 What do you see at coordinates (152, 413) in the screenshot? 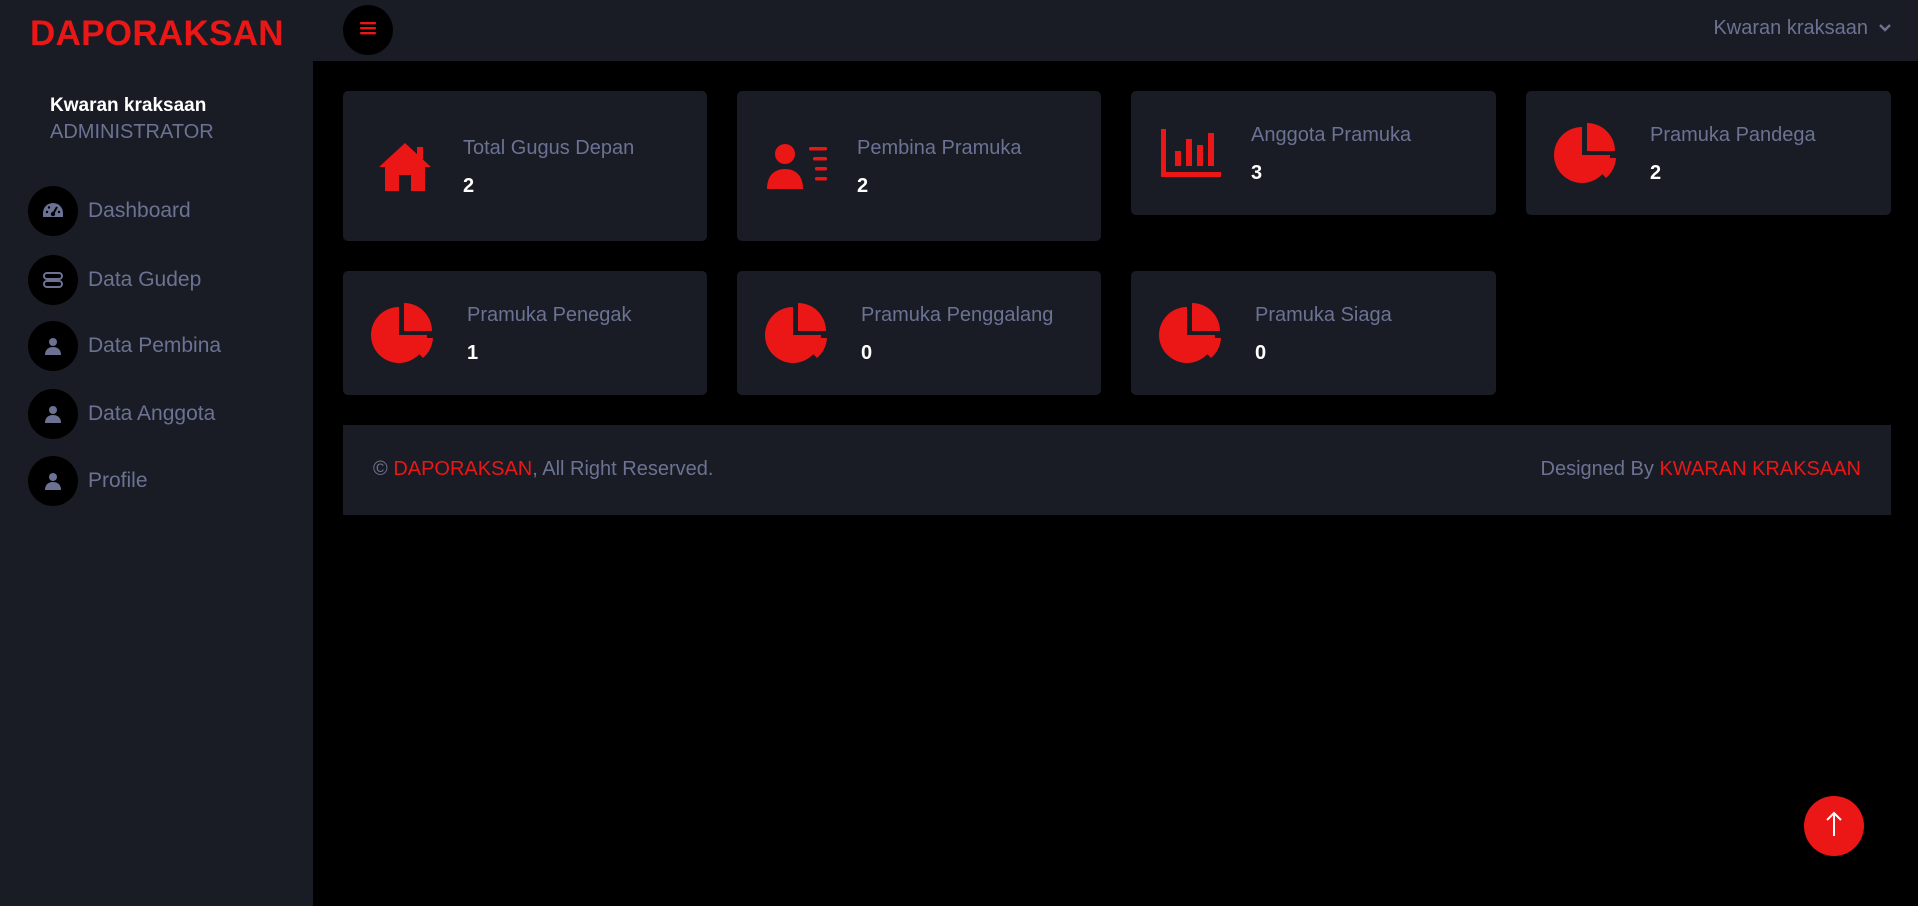
I see `sidebar-item-label: Data Anggota` at bounding box center [152, 413].